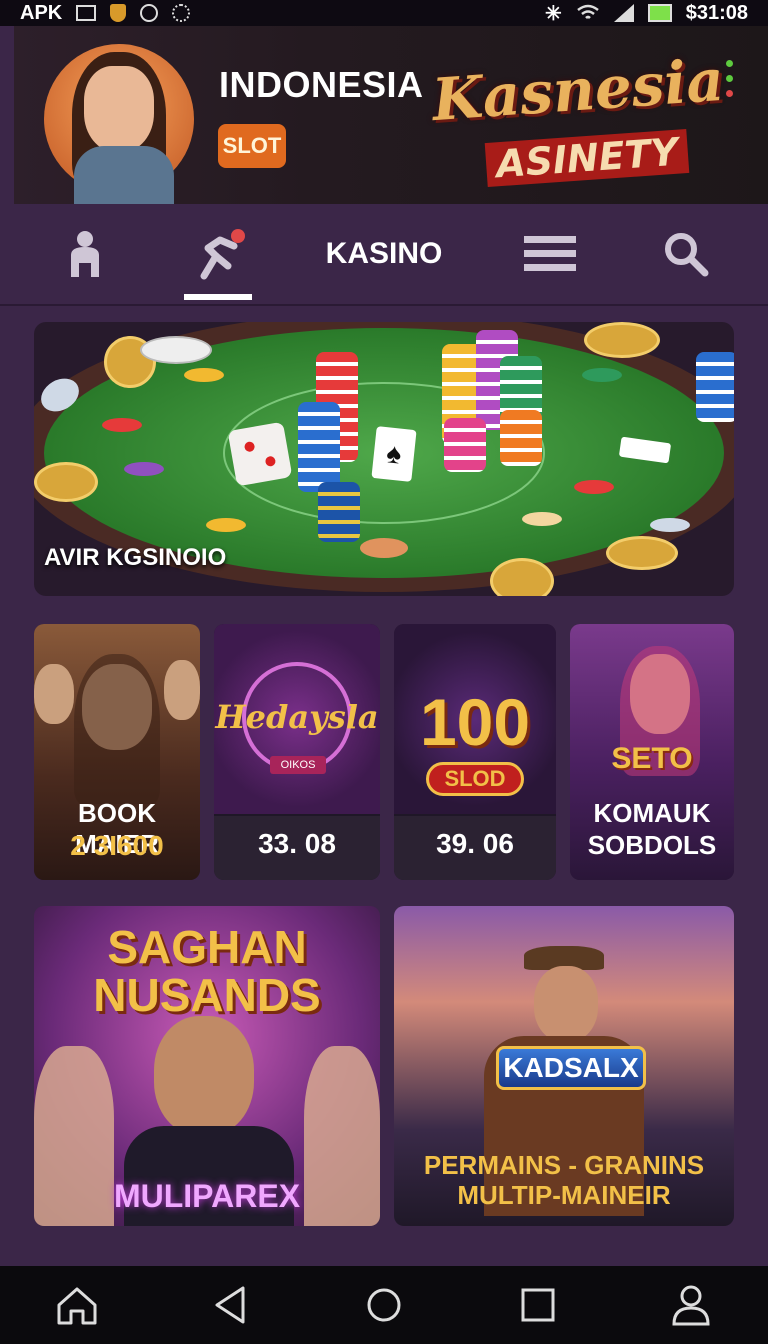 The width and height of the screenshot is (768, 1344). What do you see at coordinates (119, 109) in the screenshot?
I see `avatar` at bounding box center [119, 109].